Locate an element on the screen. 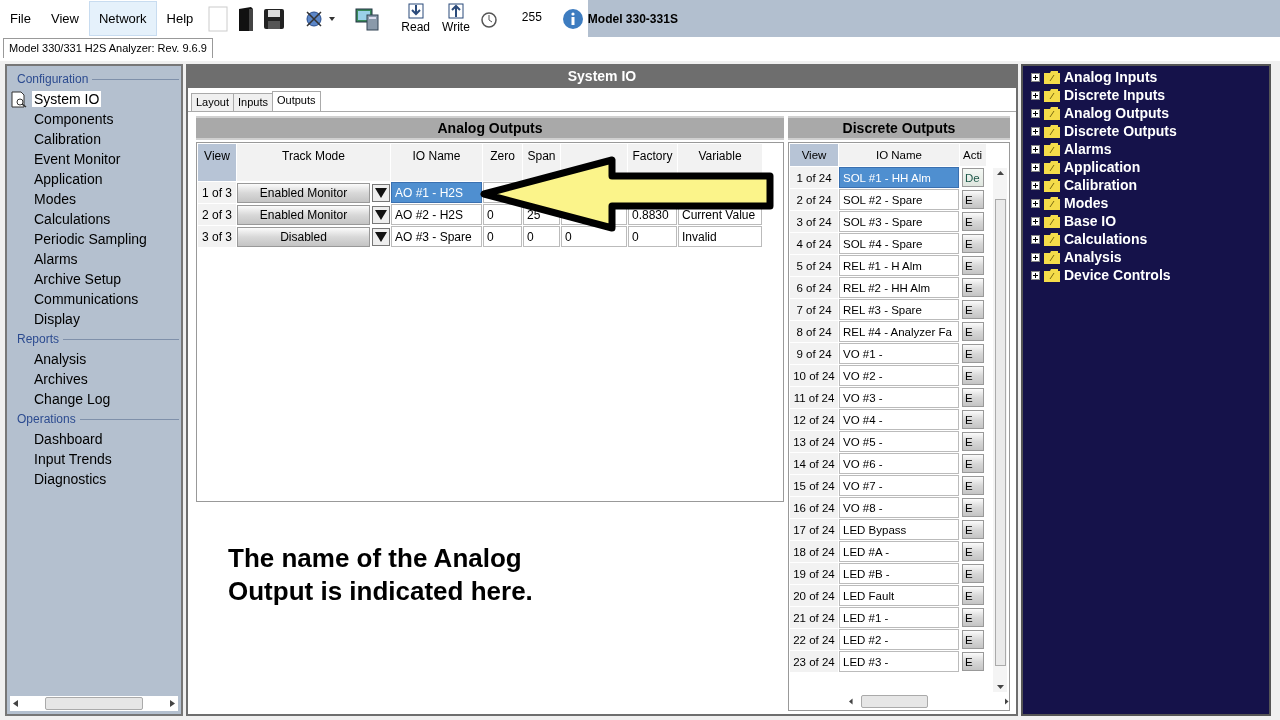 Image resolution: width=1280 pixels, height=720 pixels. io-name-field: REL #1 - H Alm is located at coordinates (899, 265).